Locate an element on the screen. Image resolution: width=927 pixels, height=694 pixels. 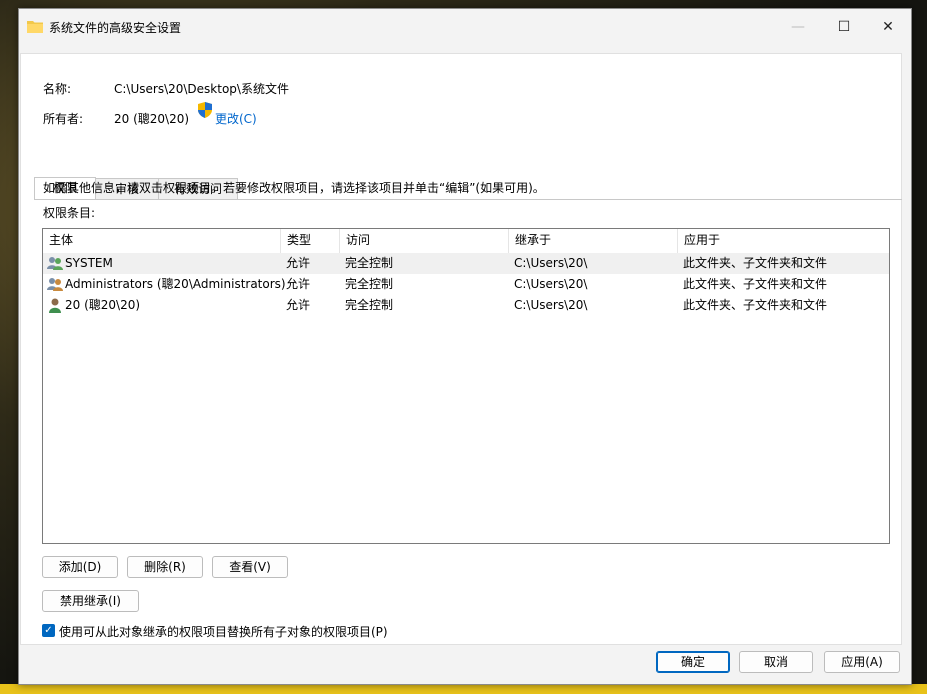
change-owner-link: 更改(C) is located at coordinates (236, 118).